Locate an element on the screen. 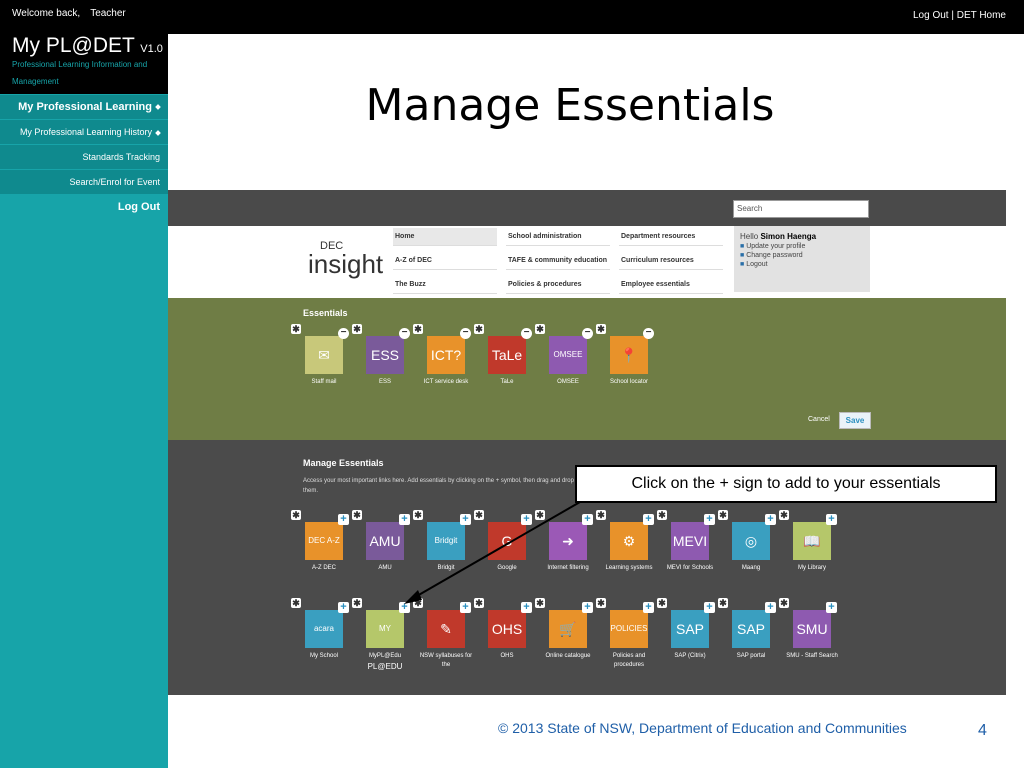 This screenshot has width=1024, height=768. essential-tile: SMU is located at coordinates (812, 629).